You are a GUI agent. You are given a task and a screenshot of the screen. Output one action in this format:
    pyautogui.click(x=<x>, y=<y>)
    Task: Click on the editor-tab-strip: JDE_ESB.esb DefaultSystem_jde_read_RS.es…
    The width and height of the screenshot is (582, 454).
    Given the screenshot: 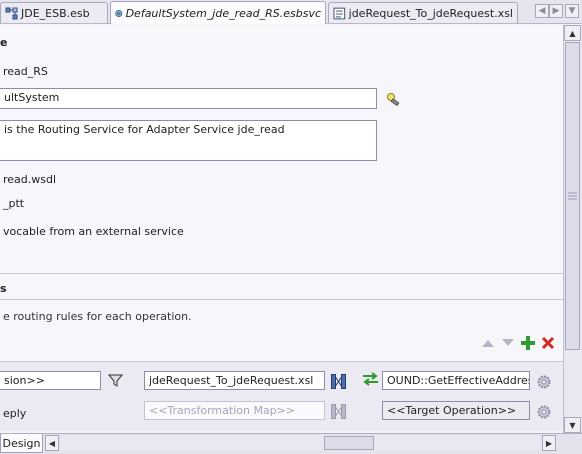 What is the action you would take?
    pyautogui.click(x=291, y=12)
    